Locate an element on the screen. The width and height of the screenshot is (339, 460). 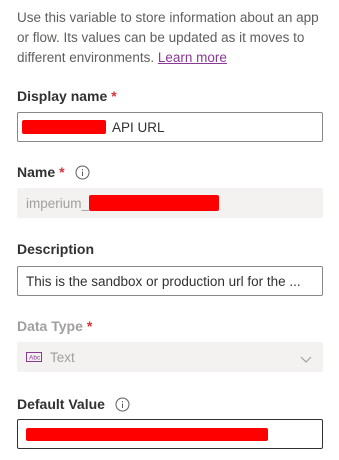
name-value: imperium_ is located at coordinates (58, 203).